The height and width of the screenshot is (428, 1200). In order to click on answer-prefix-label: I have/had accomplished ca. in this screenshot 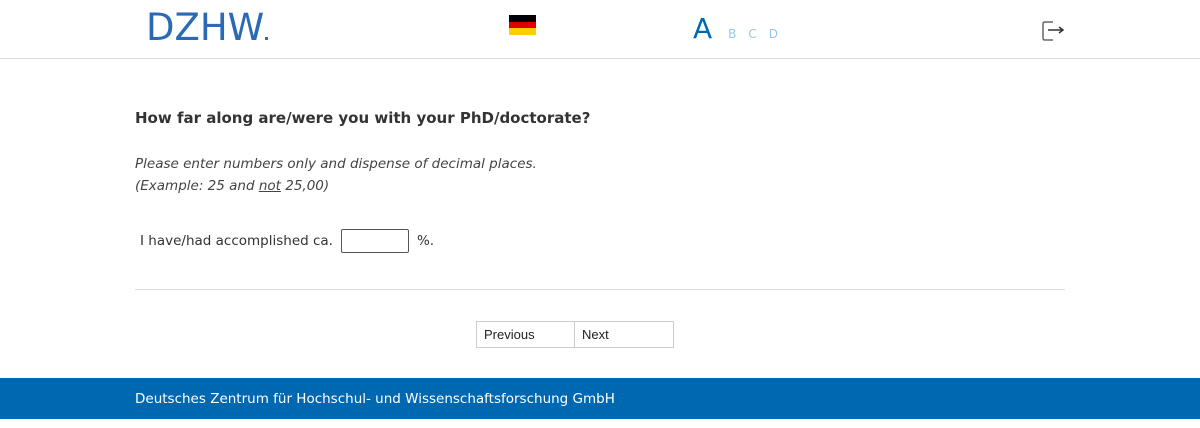, I will do `click(236, 241)`.